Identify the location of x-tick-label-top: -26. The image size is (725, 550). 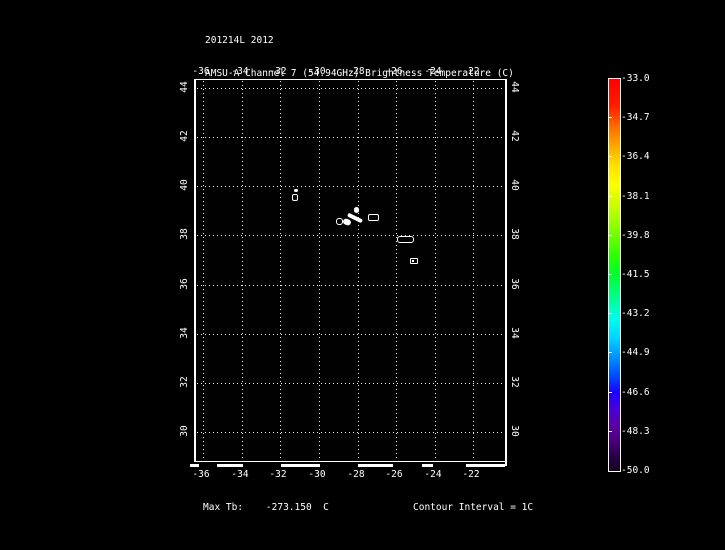
(394, 71).